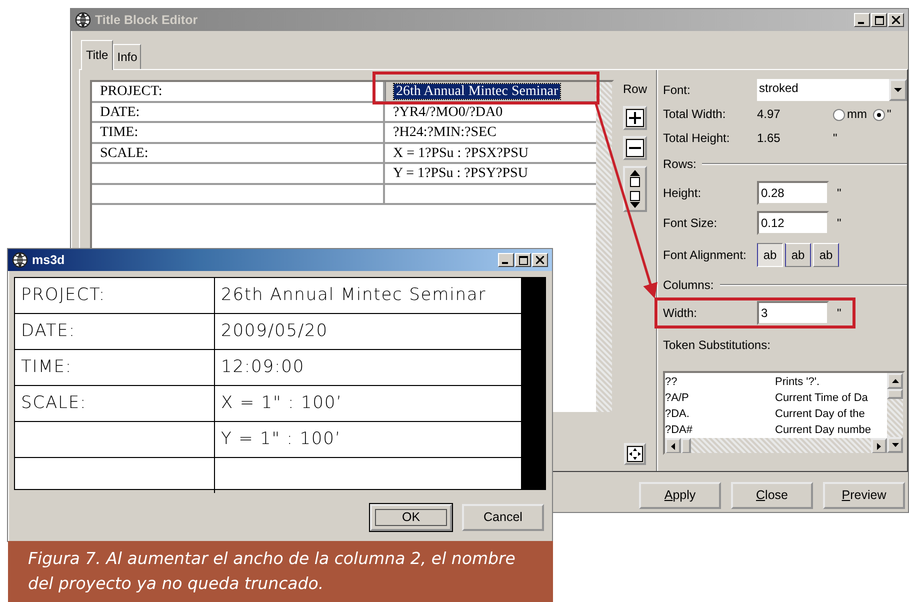  I want to click on text-field: 0.12, so click(793, 223).